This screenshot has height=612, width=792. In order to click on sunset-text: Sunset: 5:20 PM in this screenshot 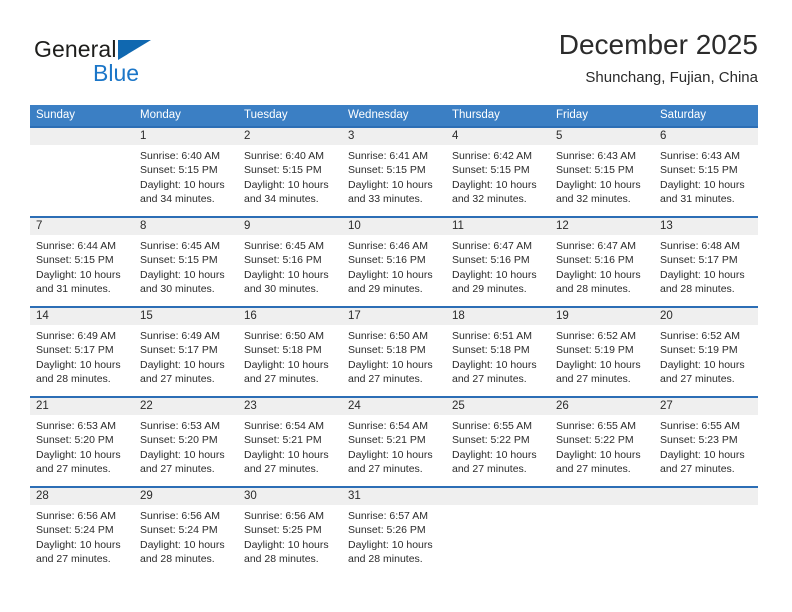, I will do `click(179, 440)`.